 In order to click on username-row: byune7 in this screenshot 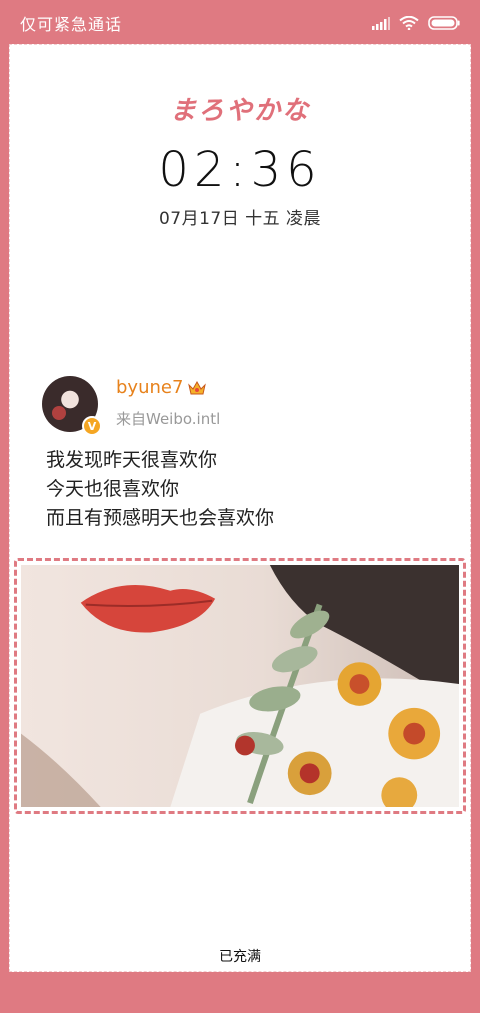, I will do `click(161, 387)`.